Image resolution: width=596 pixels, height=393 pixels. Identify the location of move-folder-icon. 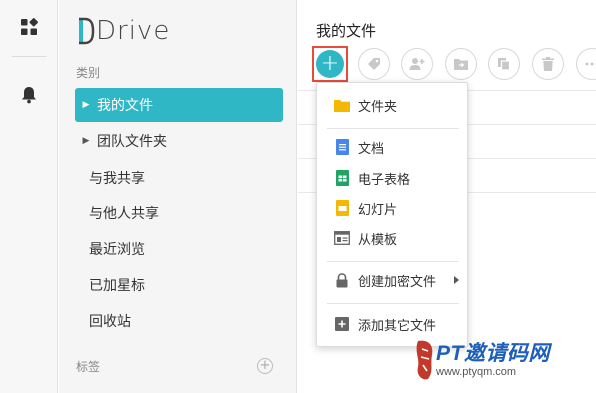
(461, 64).